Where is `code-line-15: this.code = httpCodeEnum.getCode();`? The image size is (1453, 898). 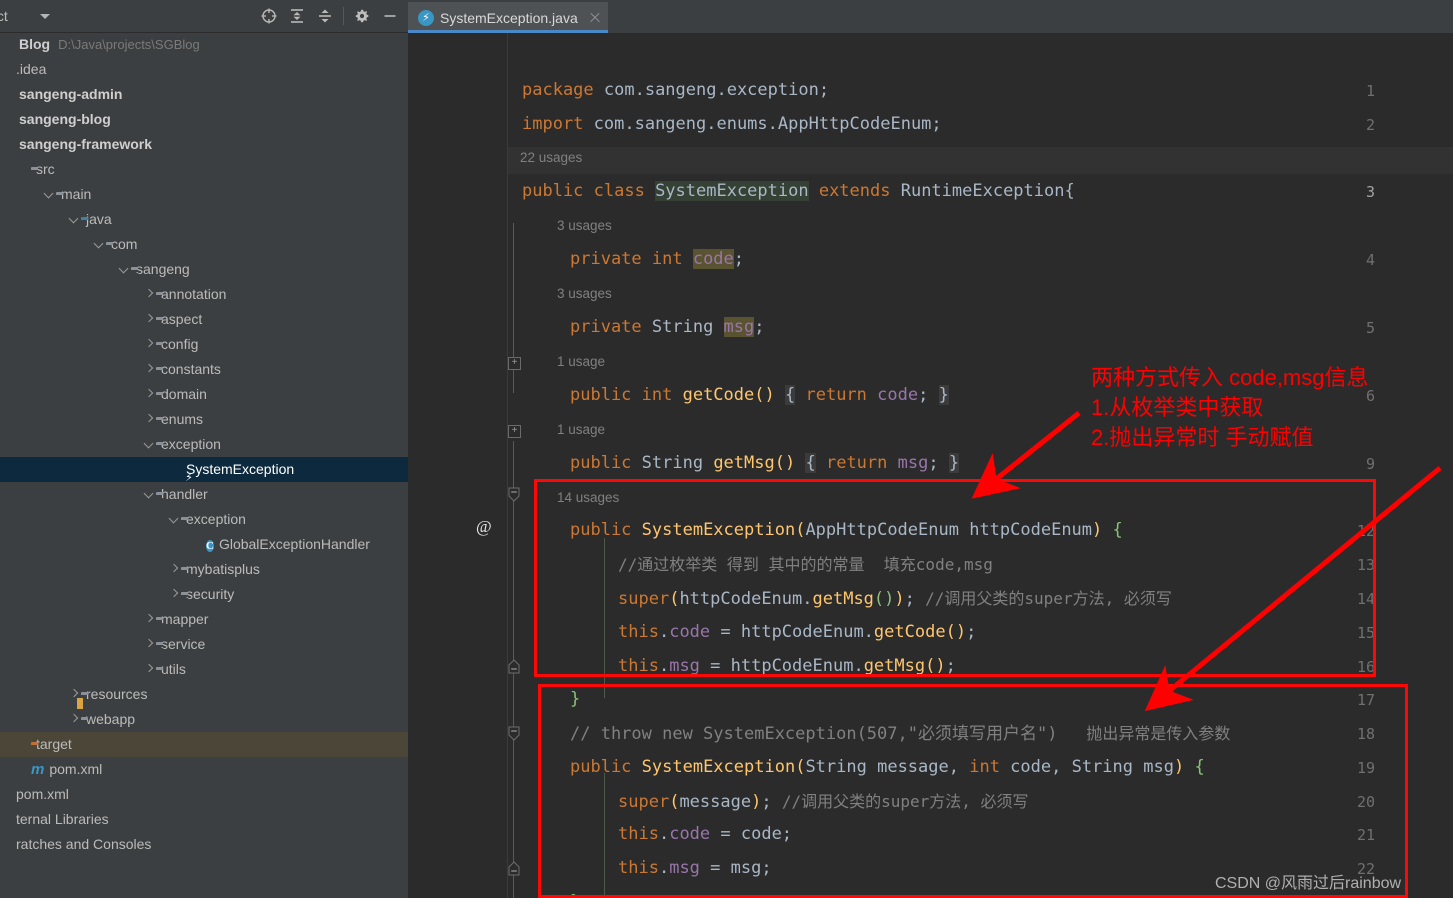
code-line-15: this.code = httpCodeEnum.getCode(); is located at coordinates (797, 632).